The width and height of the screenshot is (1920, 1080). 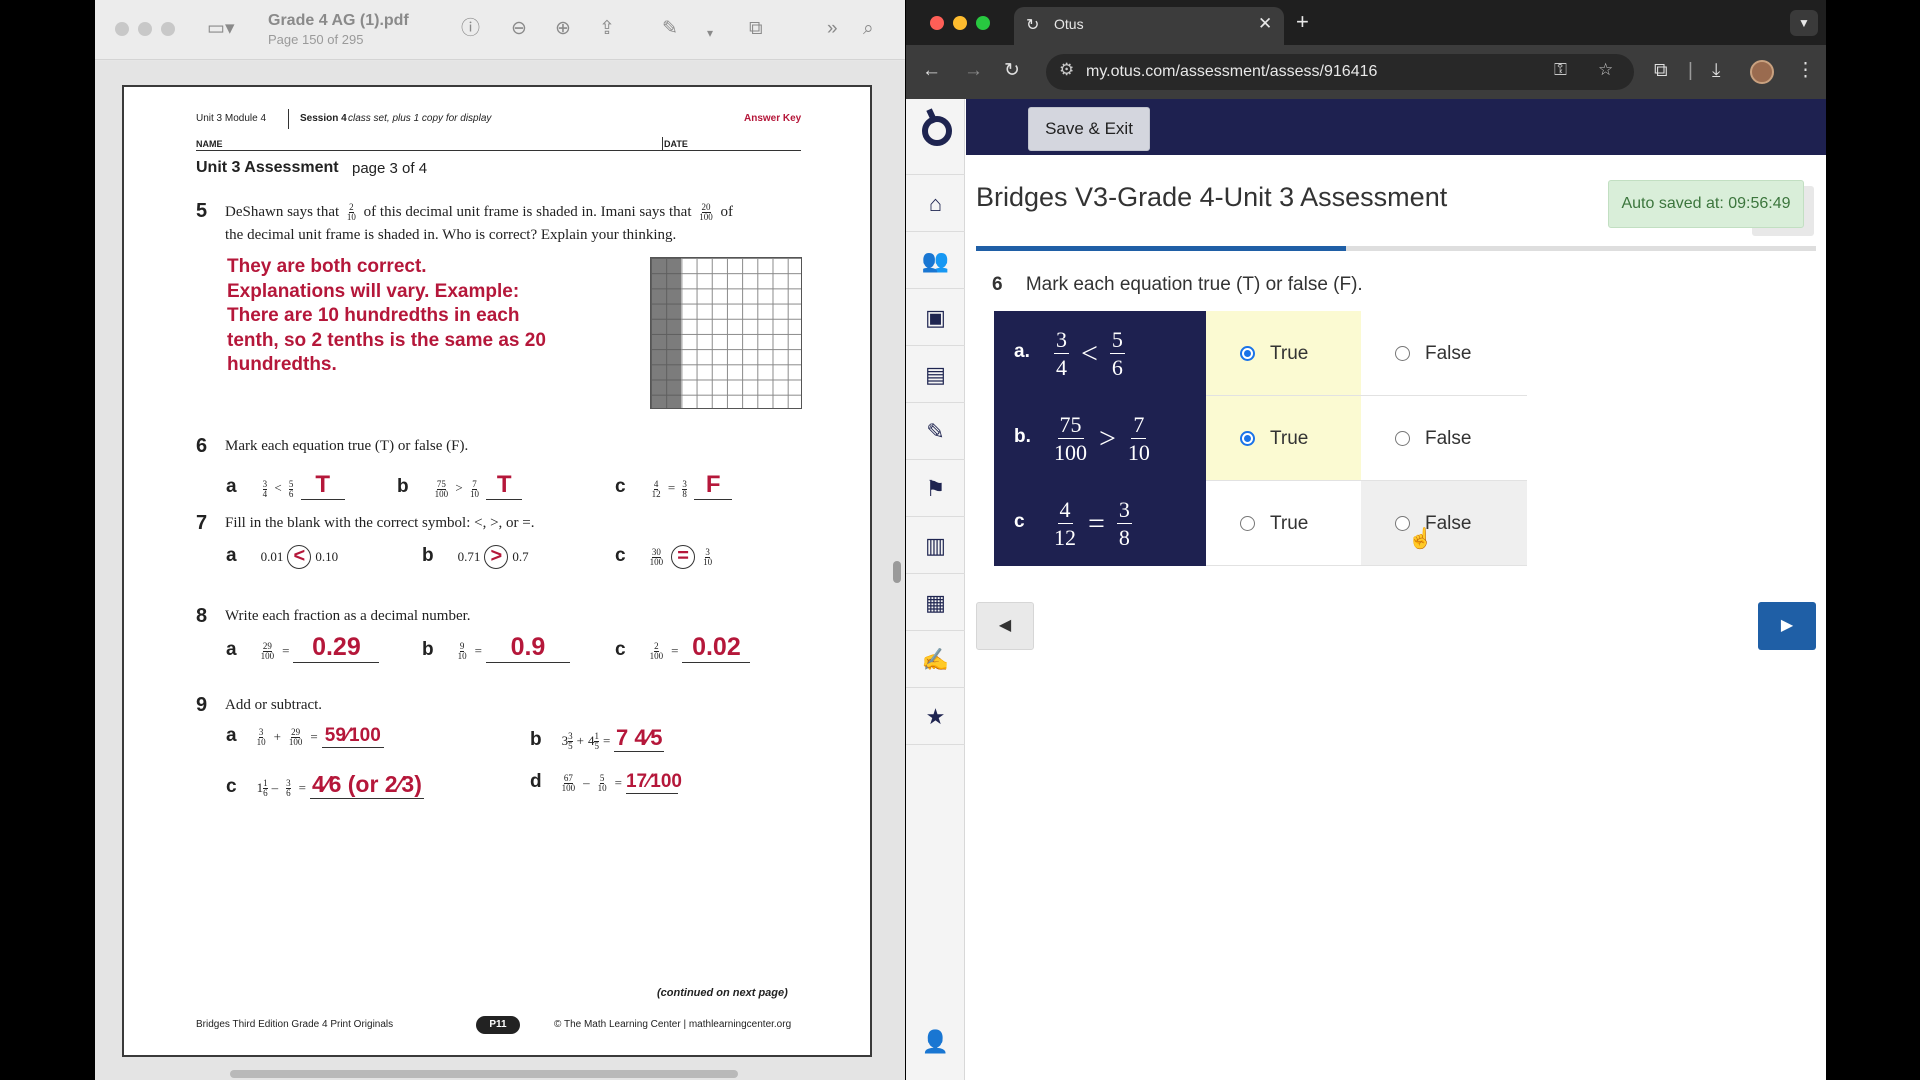 I want to click on share-icon: ⇪, so click(x=607, y=29).